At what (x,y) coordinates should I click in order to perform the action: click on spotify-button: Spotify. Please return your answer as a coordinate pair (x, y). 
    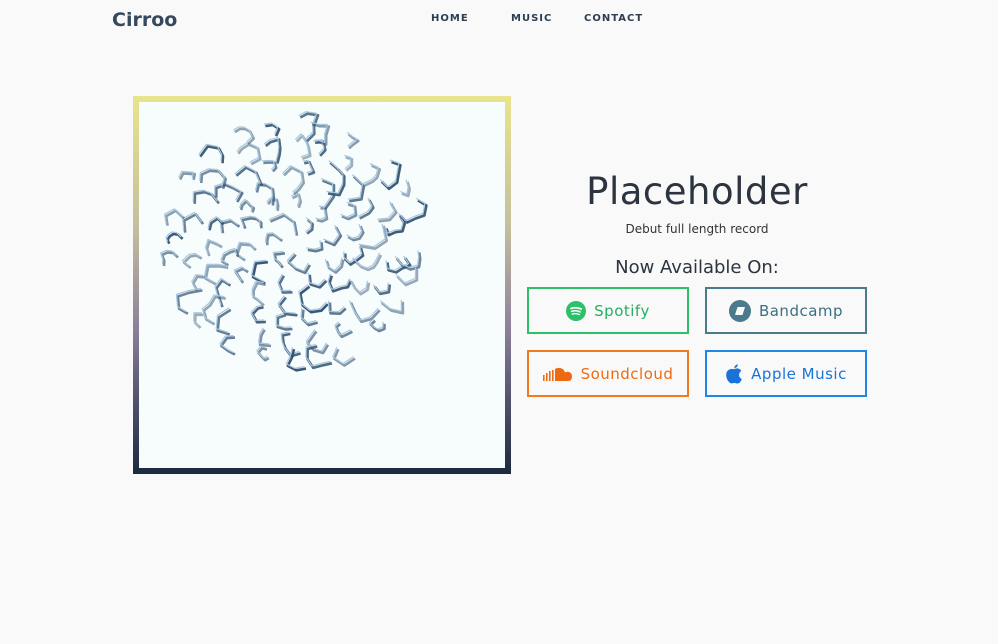
    Looking at the image, I should click on (608, 310).